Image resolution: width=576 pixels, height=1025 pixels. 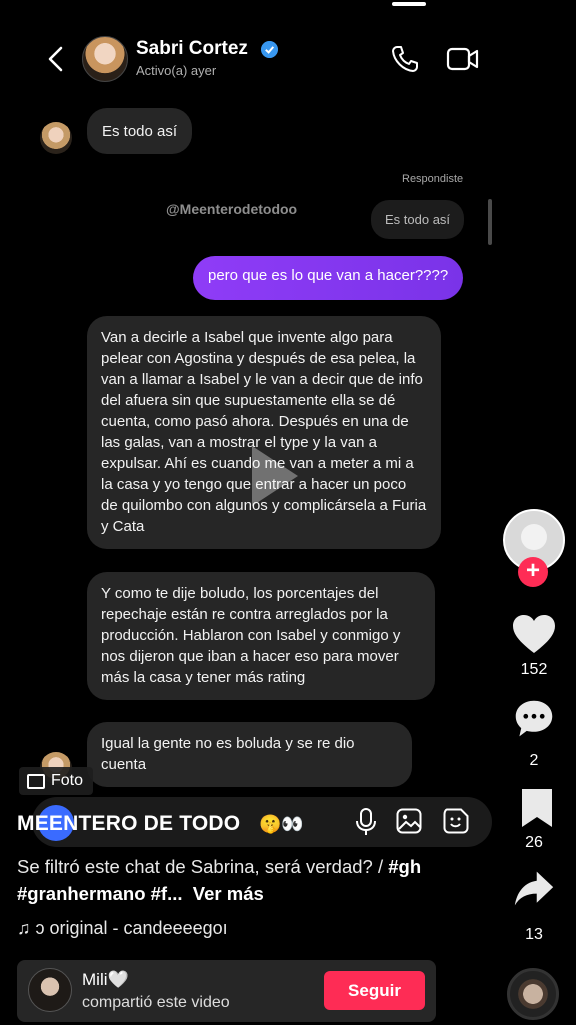 I want to click on verified-badge-icon, so click(x=269, y=49).